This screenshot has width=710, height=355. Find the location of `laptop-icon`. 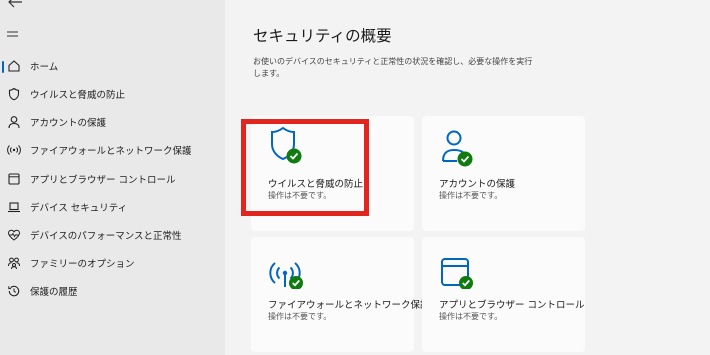

laptop-icon is located at coordinates (14, 207).